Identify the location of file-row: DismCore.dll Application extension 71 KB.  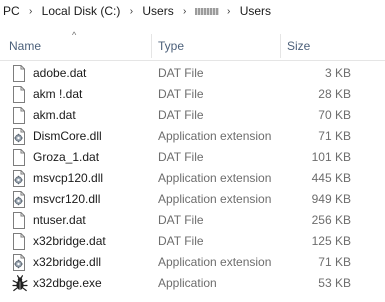
(192, 136).